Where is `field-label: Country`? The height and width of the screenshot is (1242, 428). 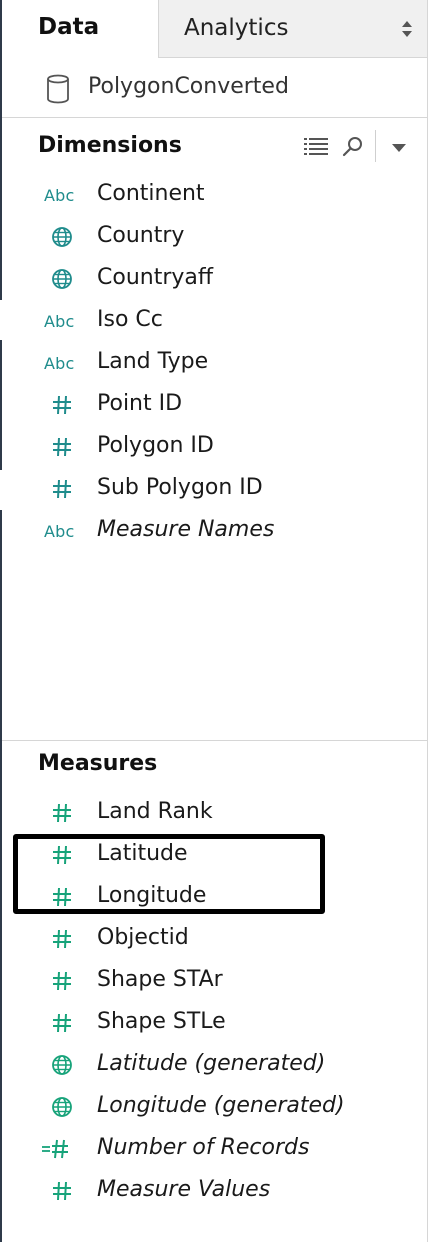 field-label: Country is located at coordinates (141, 235).